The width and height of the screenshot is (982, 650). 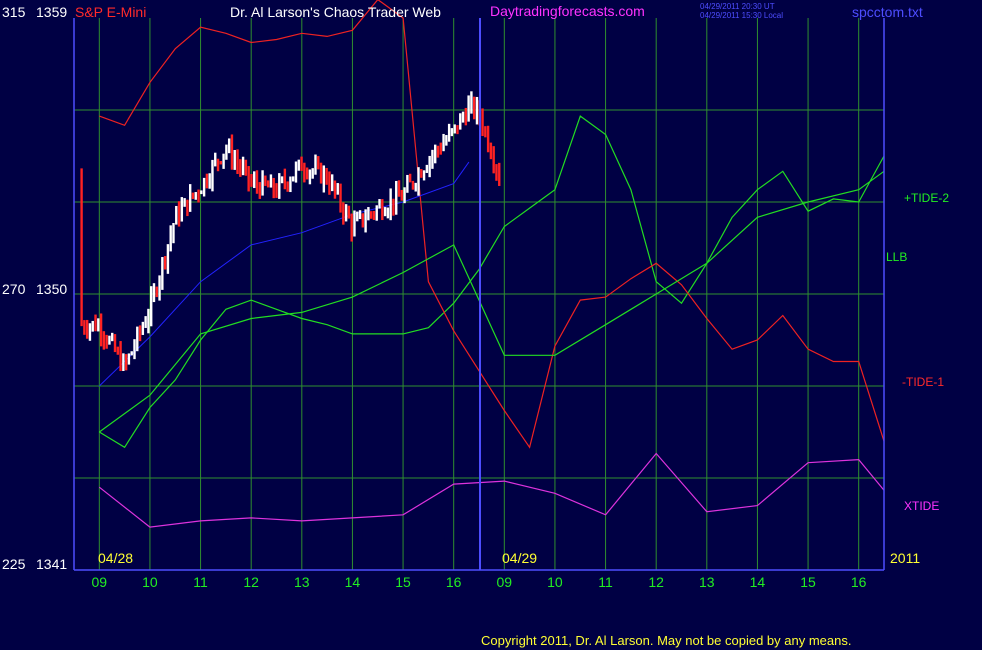 I want to click on date-label-right: 04/29, so click(x=520, y=558).